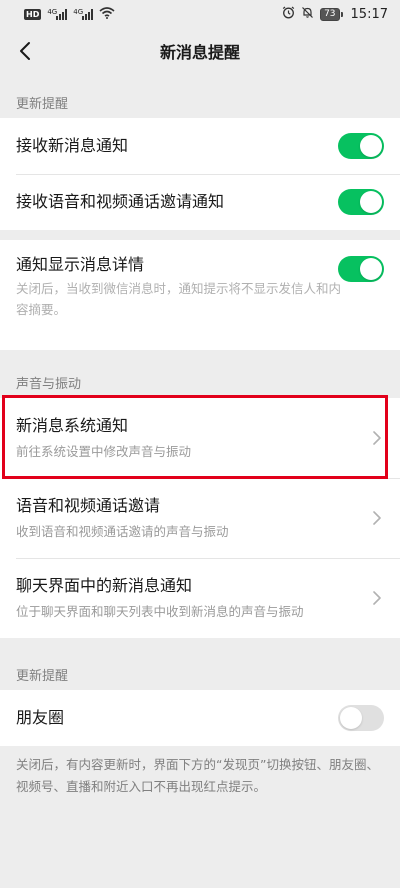  I want to click on back-button, so click(25, 51).